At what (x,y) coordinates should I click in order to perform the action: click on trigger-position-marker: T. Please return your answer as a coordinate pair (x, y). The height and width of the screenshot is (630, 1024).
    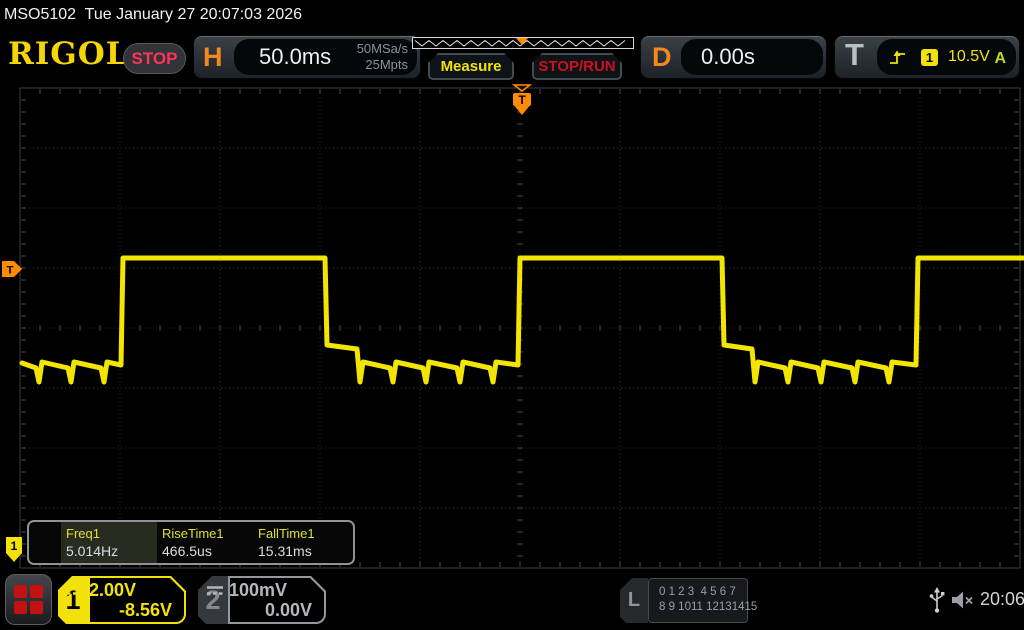
    Looking at the image, I should click on (522, 99).